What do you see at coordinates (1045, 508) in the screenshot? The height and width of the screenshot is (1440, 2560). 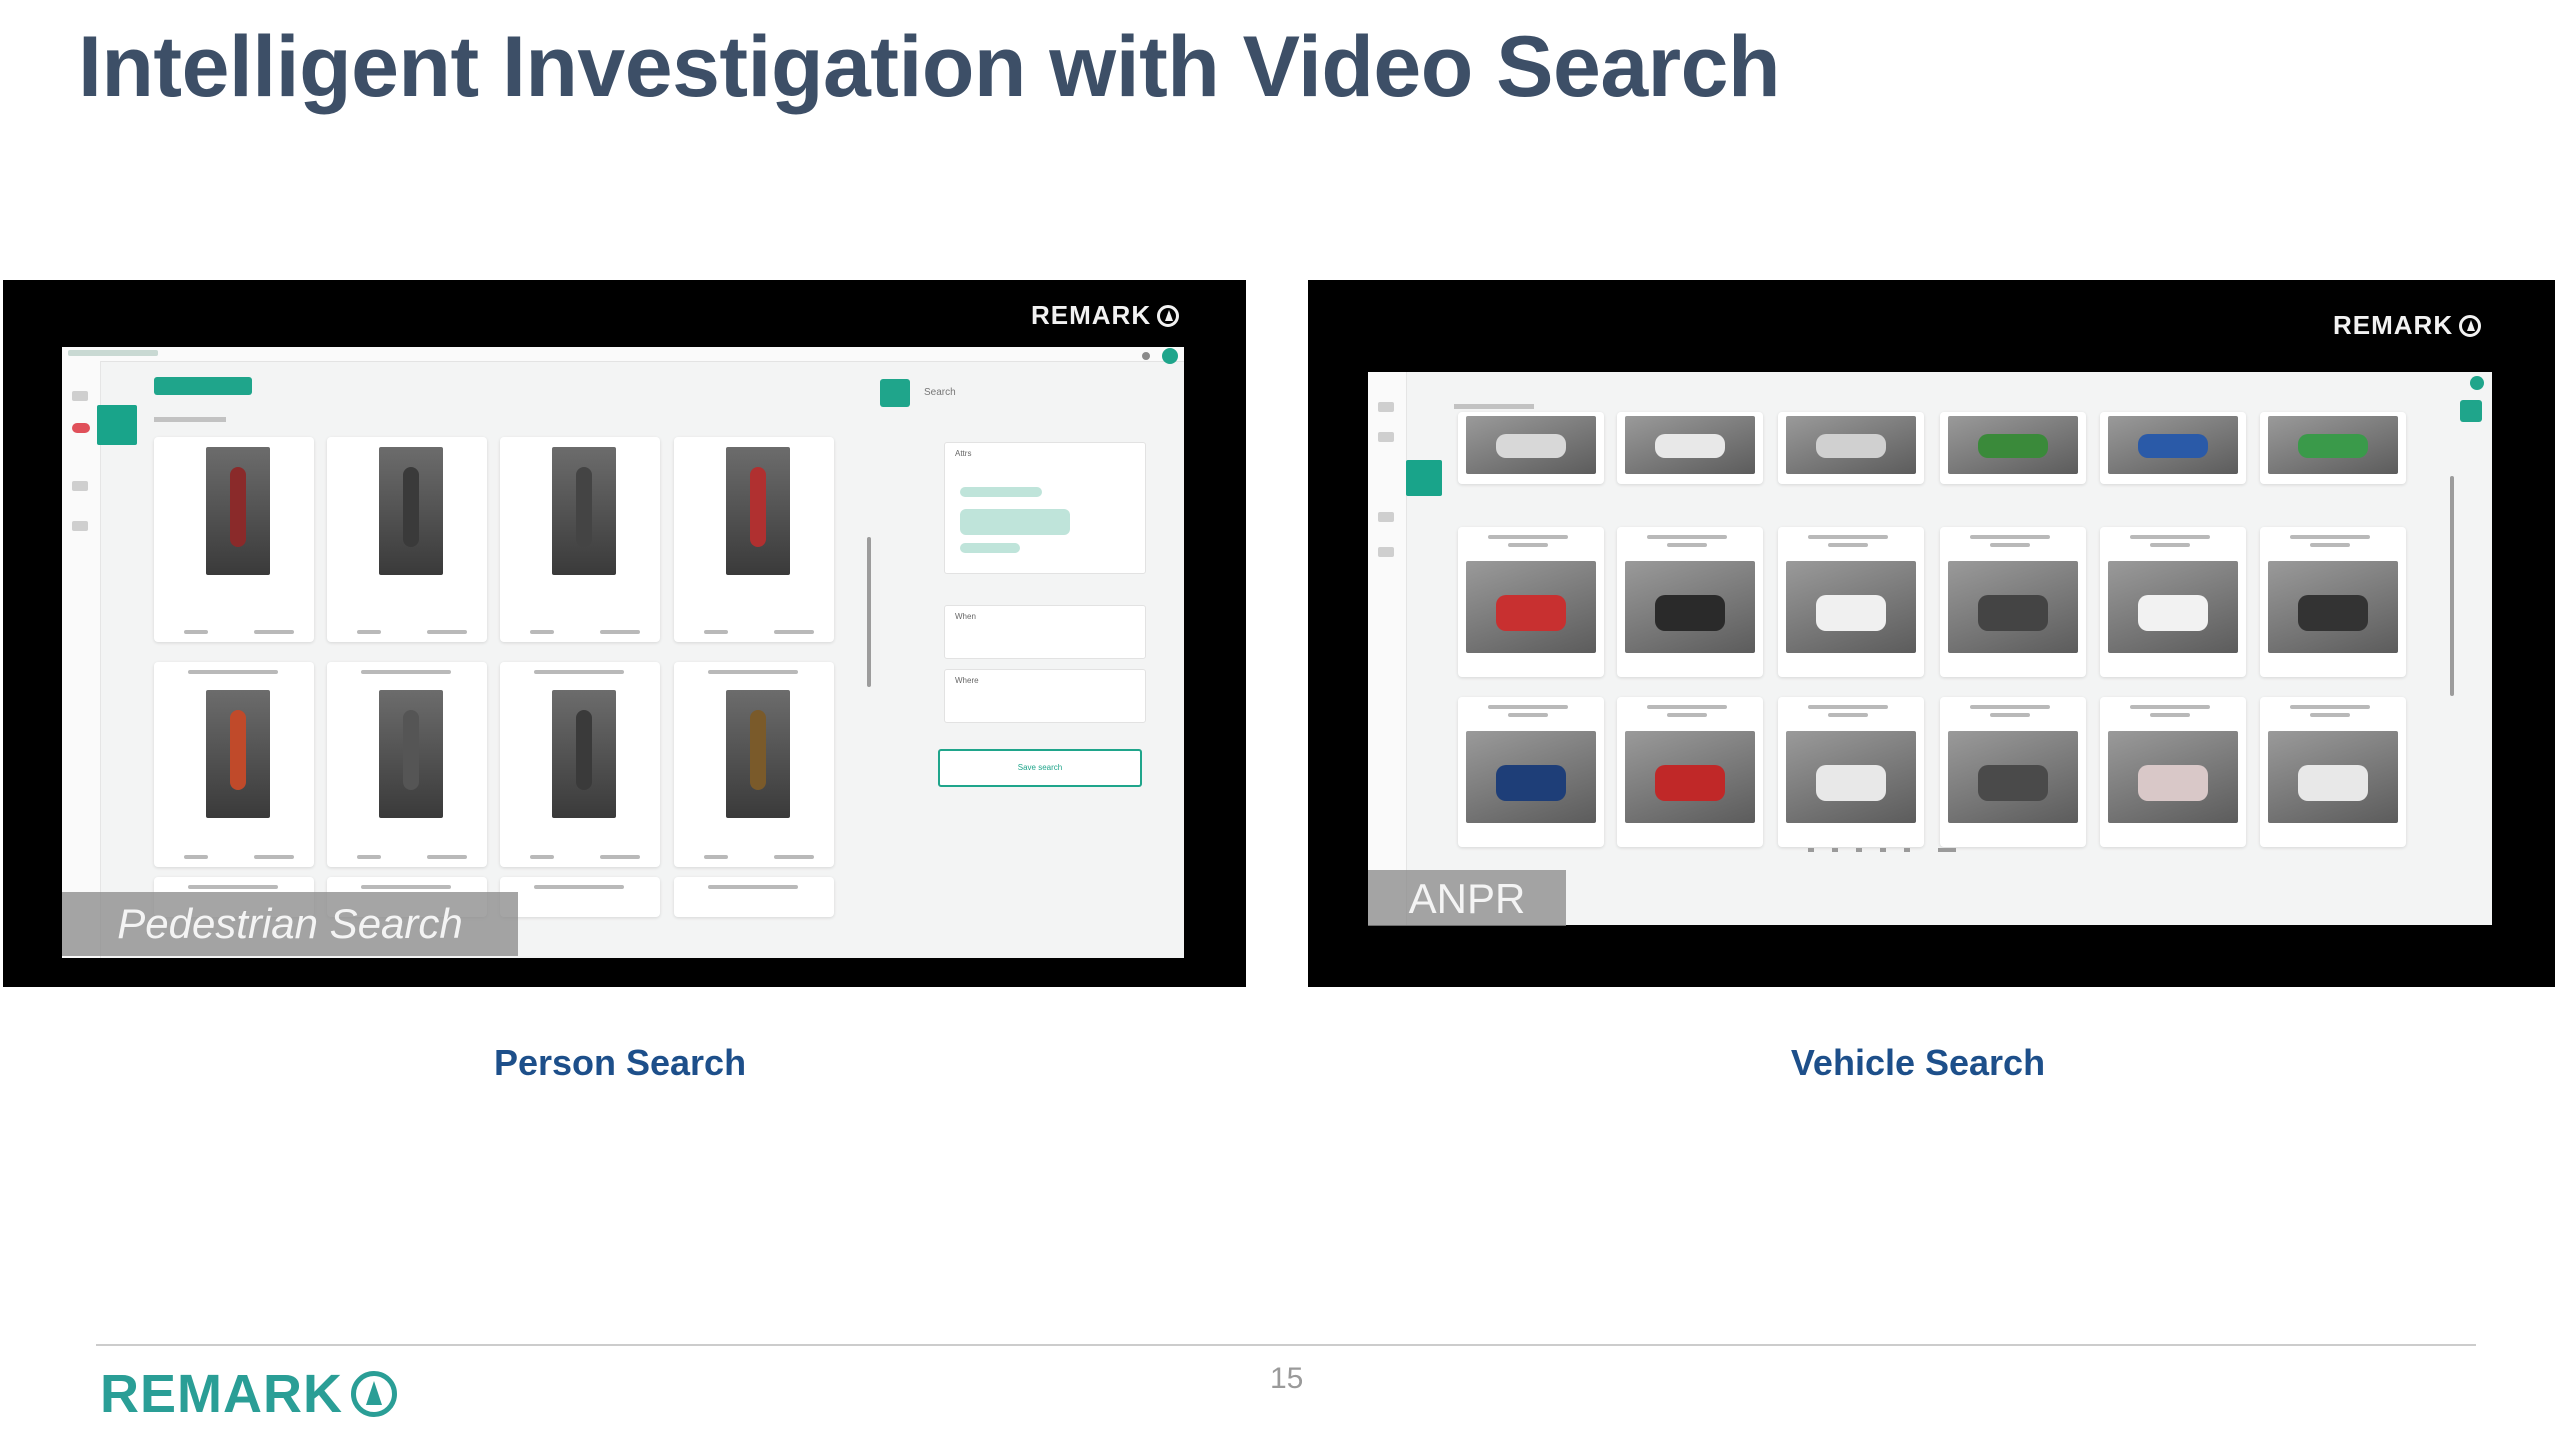 I see `attributes-filter: Attrs` at bounding box center [1045, 508].